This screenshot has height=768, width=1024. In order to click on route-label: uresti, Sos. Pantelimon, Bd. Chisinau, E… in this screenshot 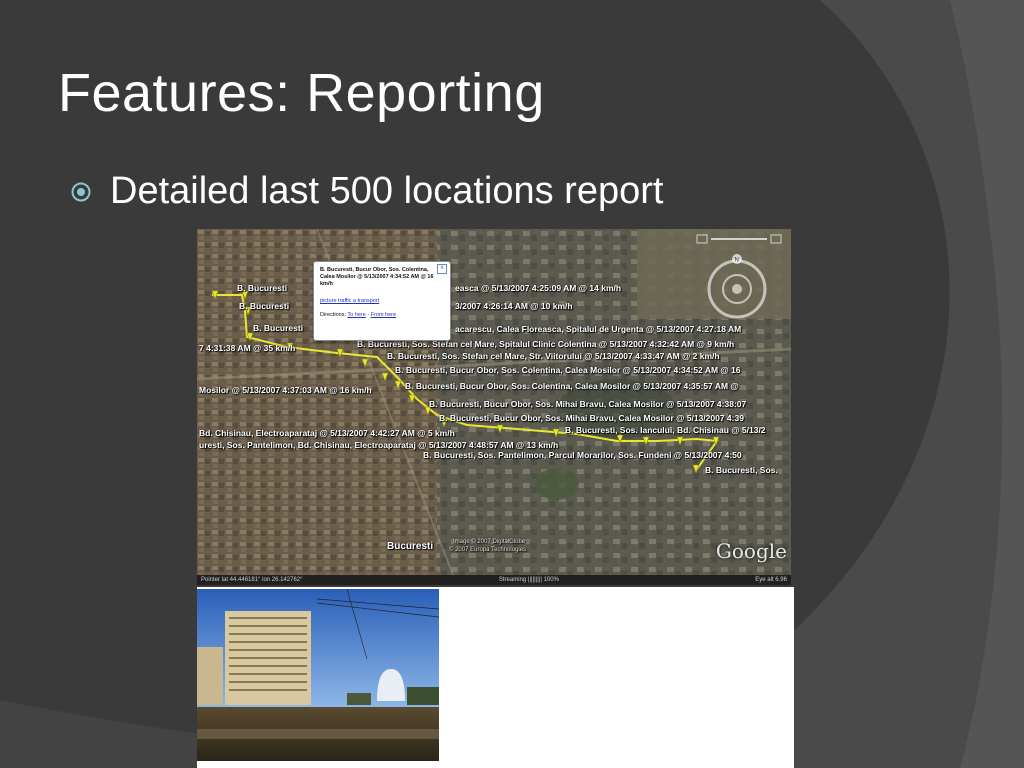, I will do `click(379, 445)`.